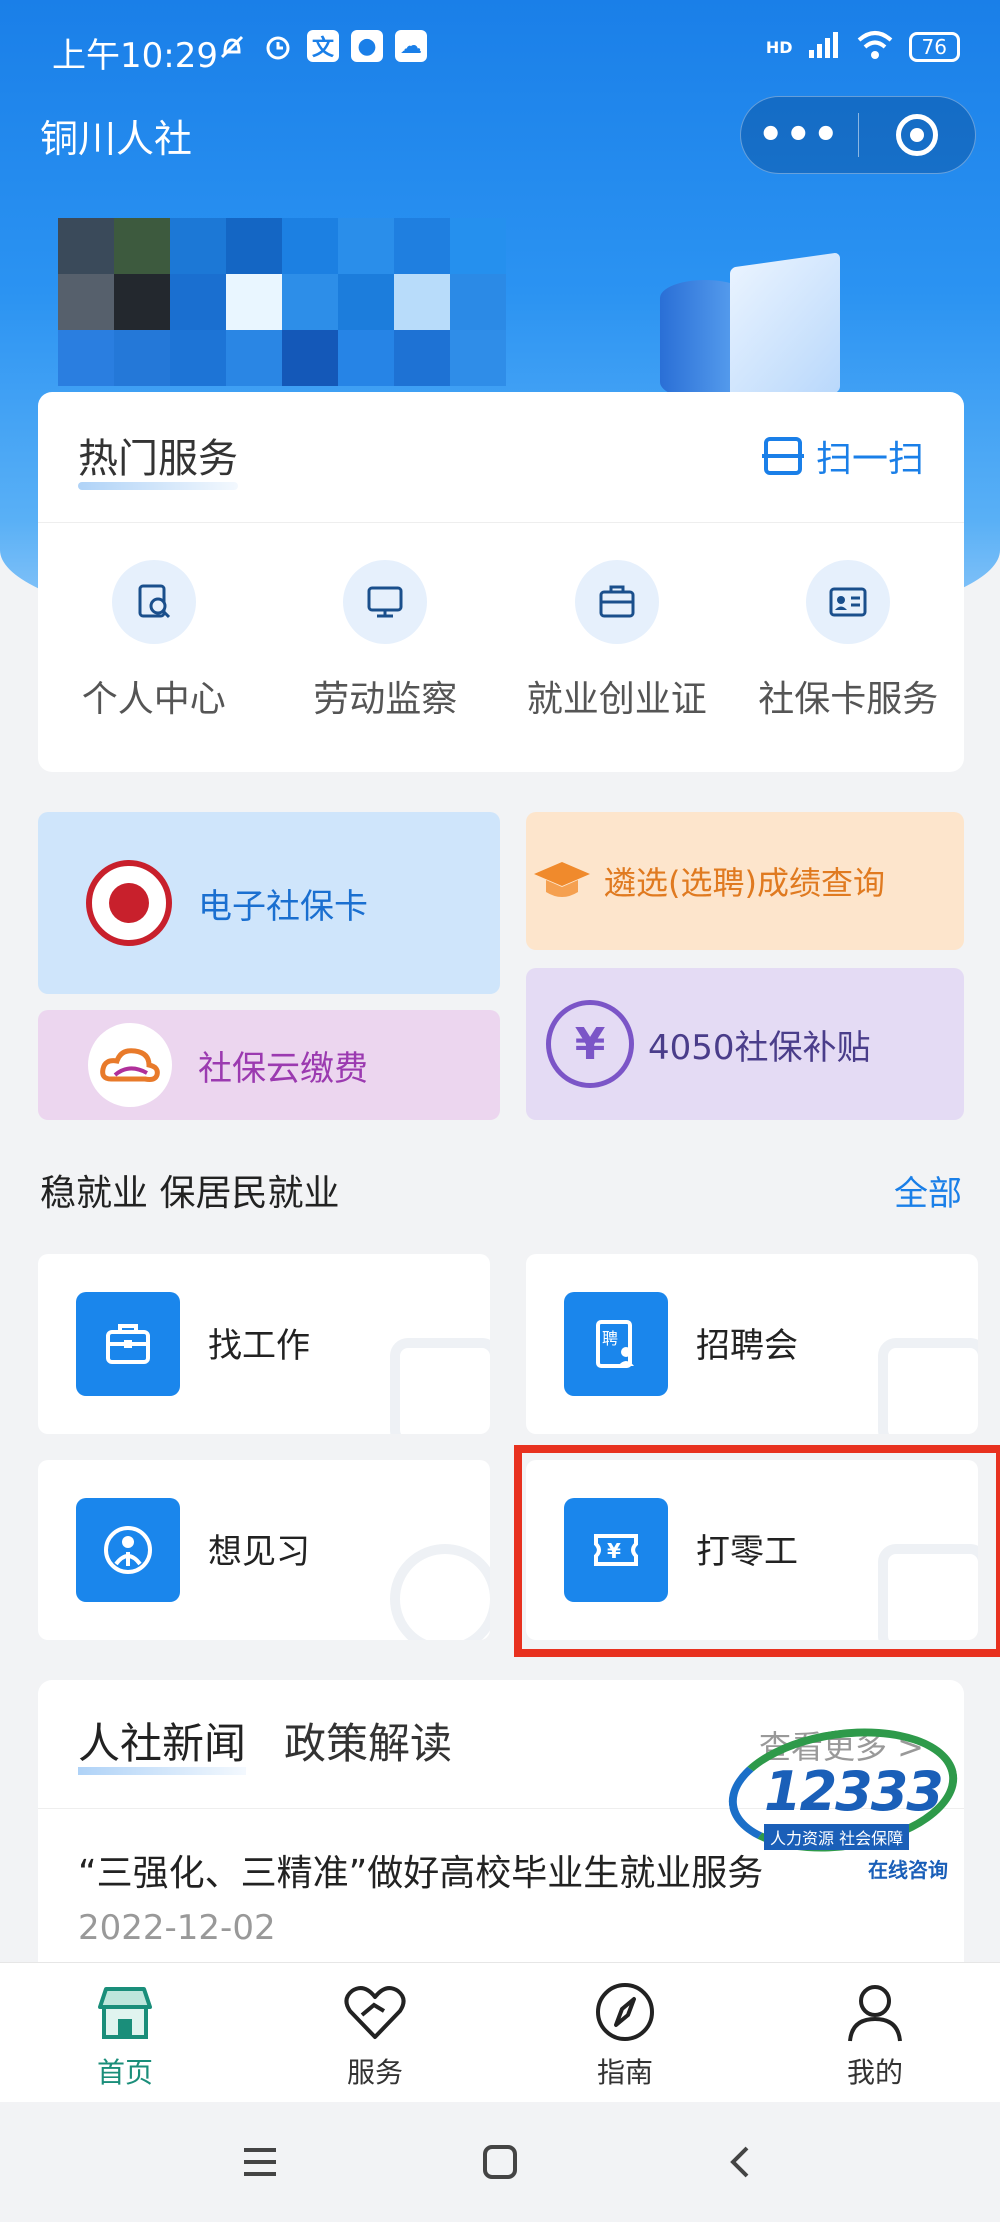 Image resolution: width=1000 pixels, height=2222 pixels. I want to click on internship-card: 想见习, so click(264, 1550).